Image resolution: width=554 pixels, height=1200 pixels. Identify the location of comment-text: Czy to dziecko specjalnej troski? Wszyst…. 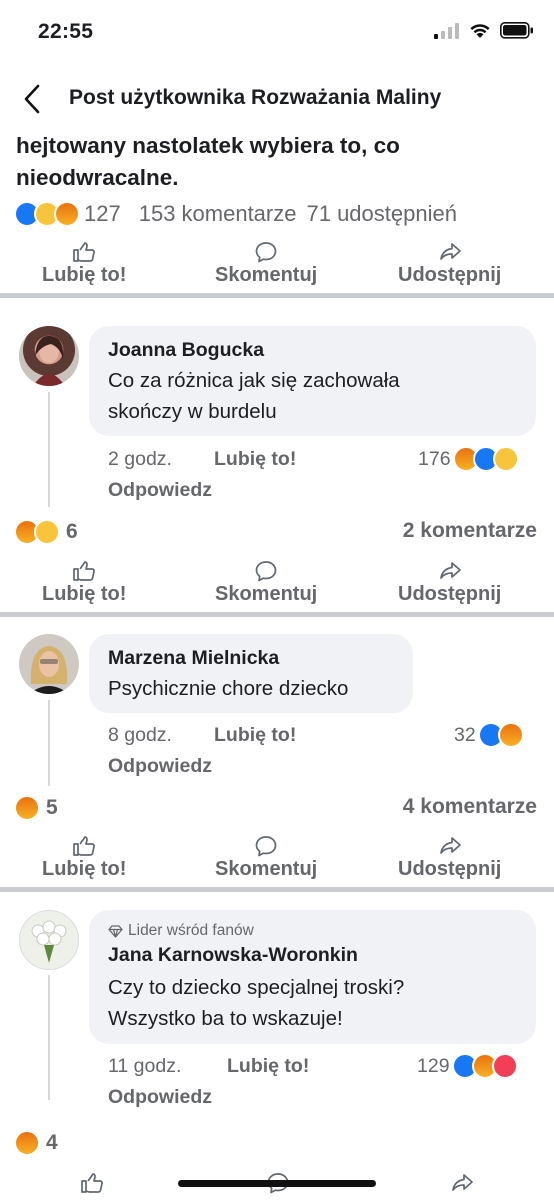
(318, 1003).